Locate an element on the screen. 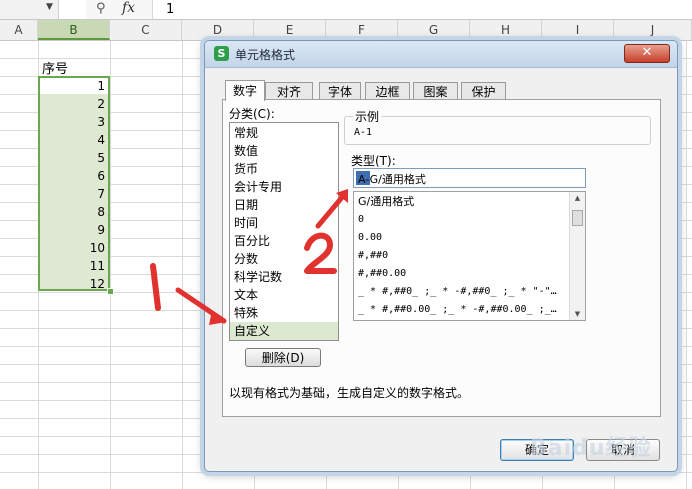  formula-tools: ⚲ fx is located at coordinates (119, 9).